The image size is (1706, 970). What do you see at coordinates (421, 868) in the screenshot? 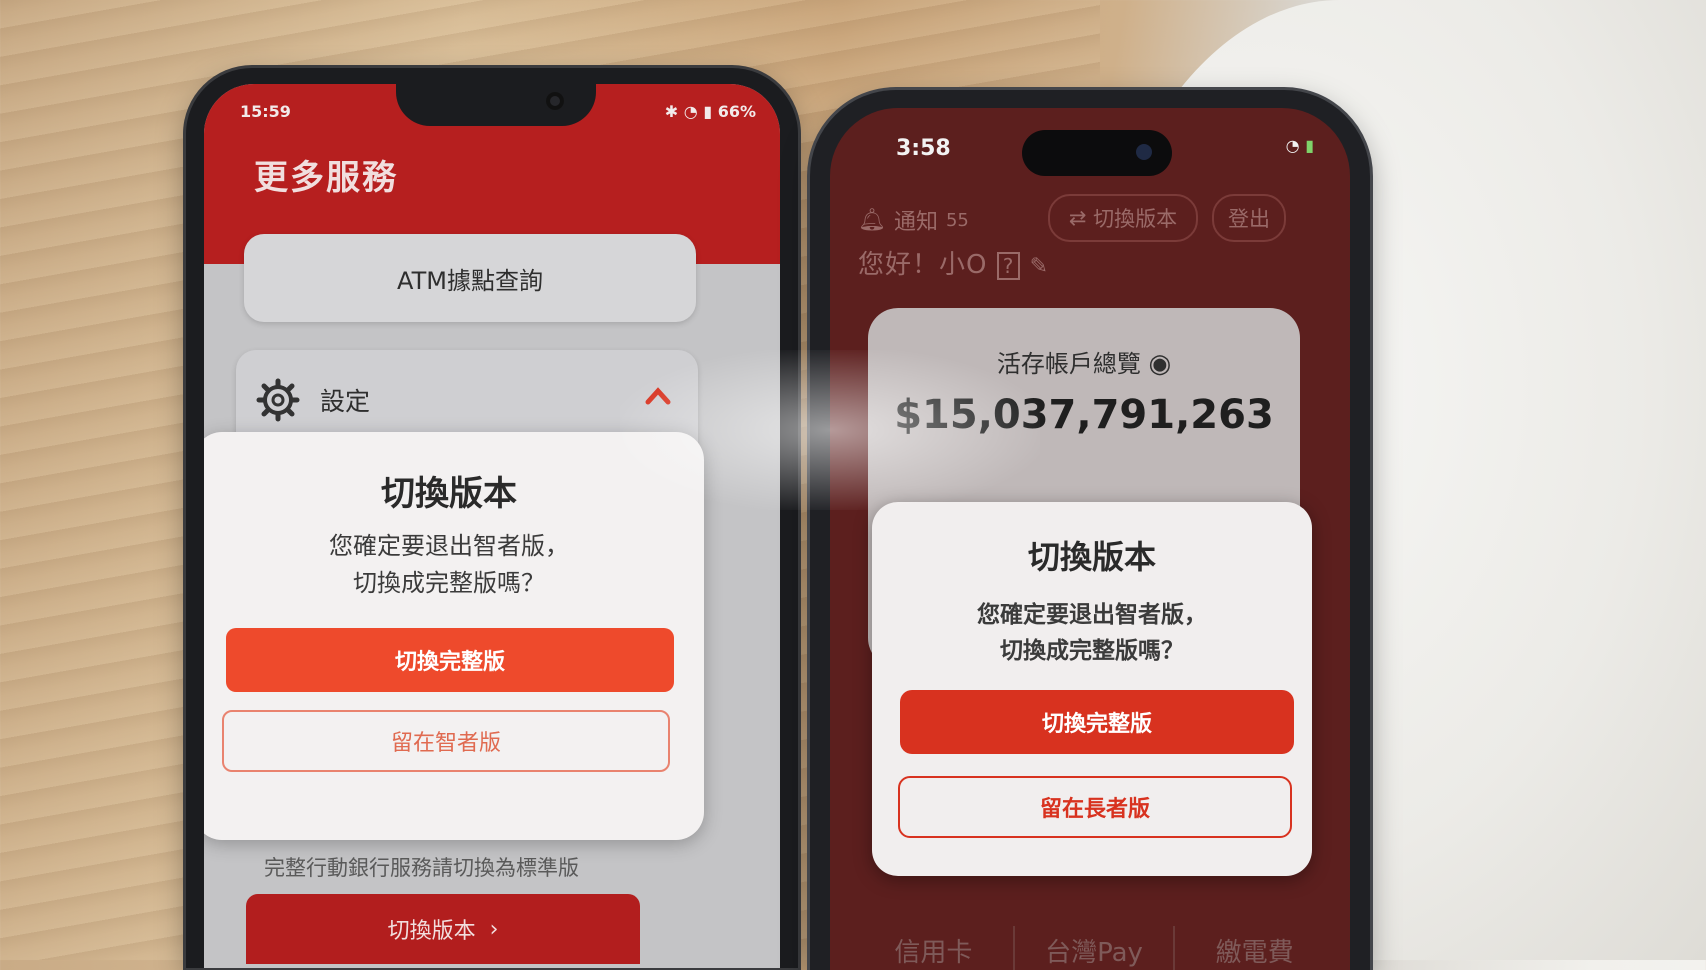
I see `background-note: 完整行動銀行服務請切換為標準版` at bounding box center [421, 868].